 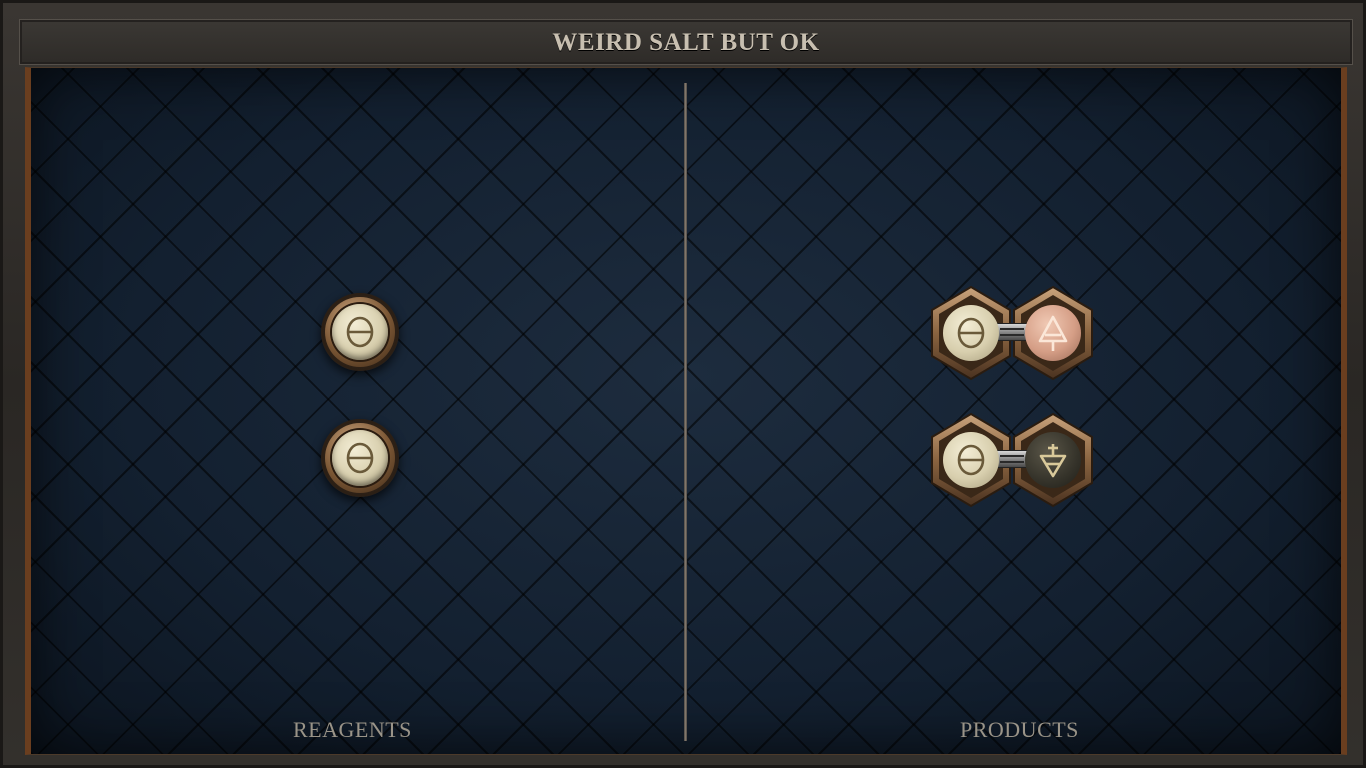 What do you see at coordinates (685, 412) in the screenshot?
I see `section-divider` at bounding box center [685, 412].